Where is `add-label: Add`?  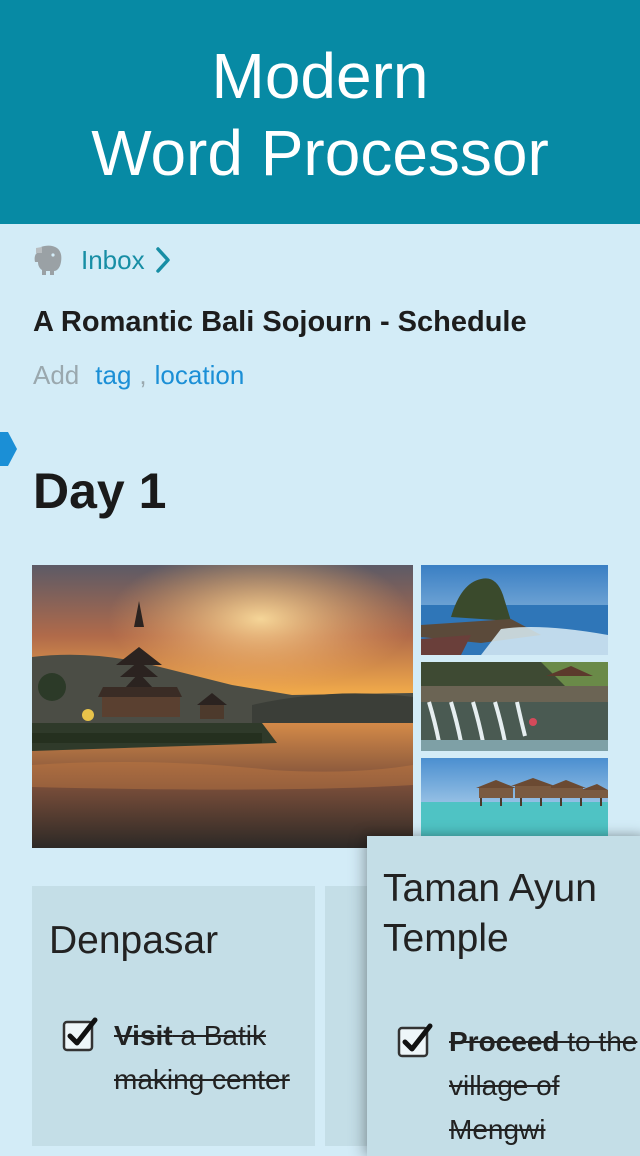
add-label: Add is located at coordinates (56, 375).